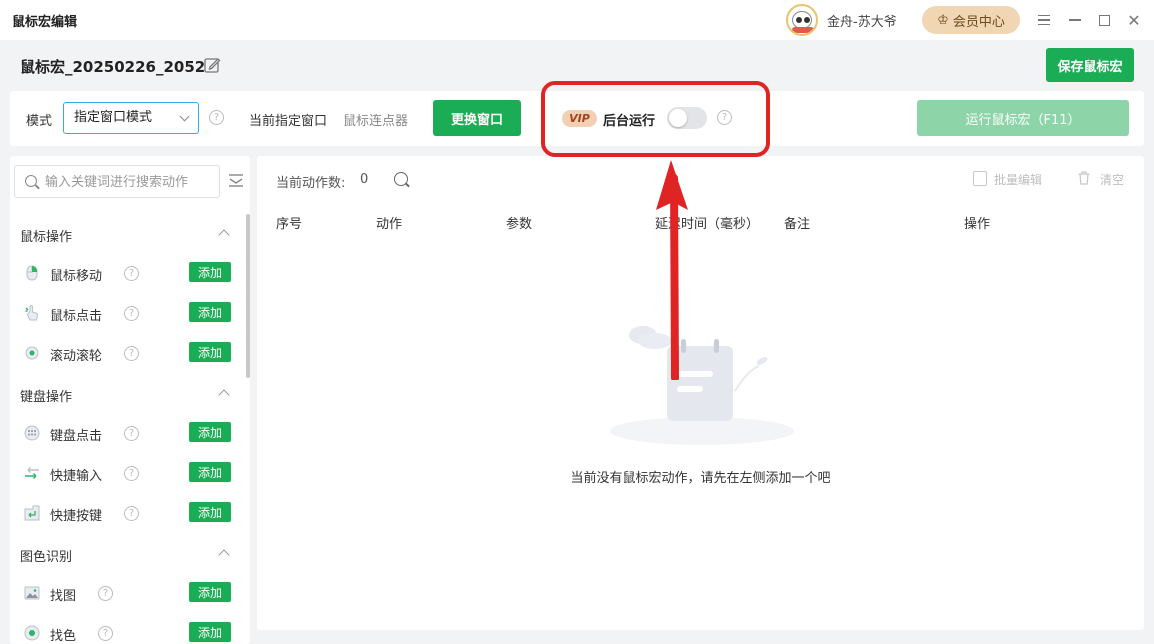  I want to click on item-label: 鼠标点击, so click(76, 316).